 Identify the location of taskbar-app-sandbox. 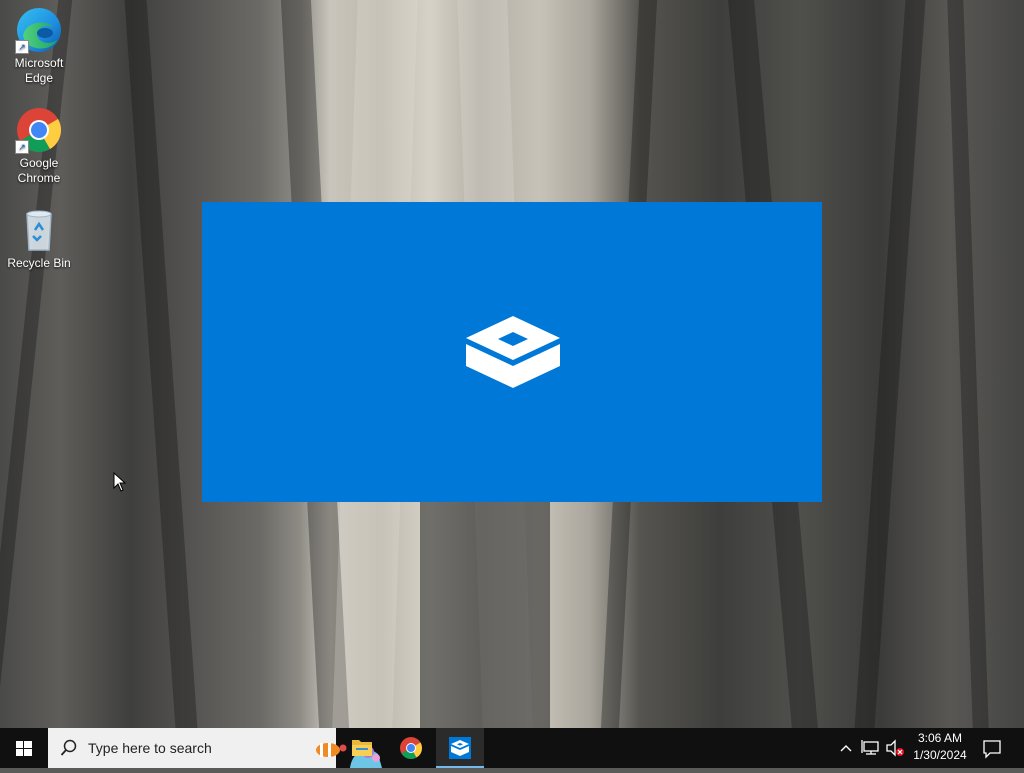
(460, 748).